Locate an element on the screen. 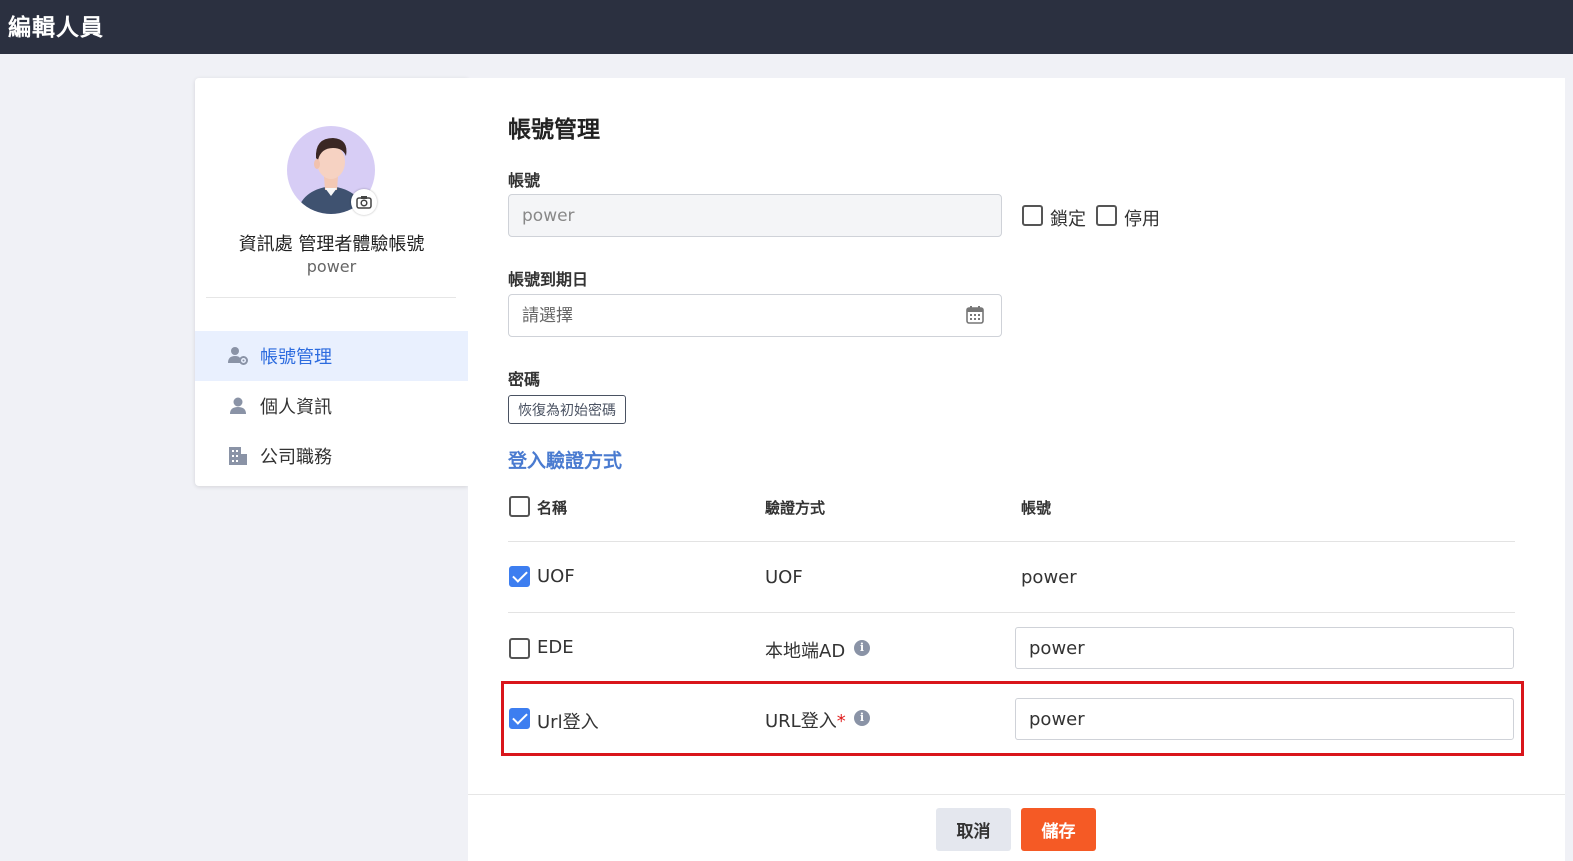 This screenshot has width=1573, height=861. user-gear-icon is located at coordinates (238, 356).